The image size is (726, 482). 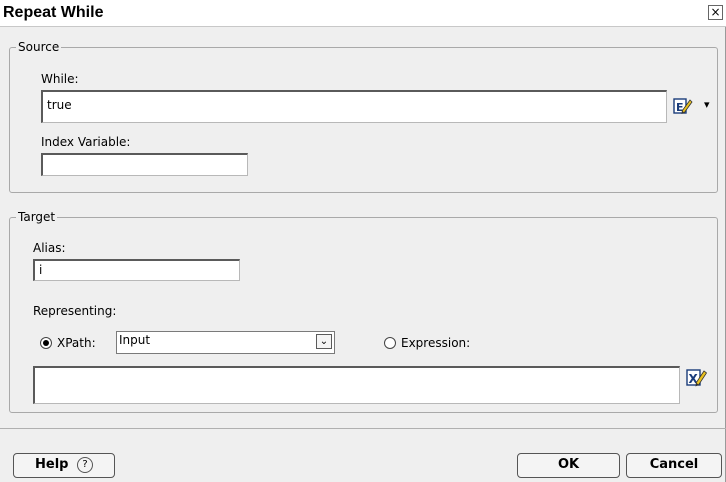 What do you see at coordinates (324, 341) in the screenshot?
I see `xpath-dropdown-button: ⌄` at bounding box center [324, 341].